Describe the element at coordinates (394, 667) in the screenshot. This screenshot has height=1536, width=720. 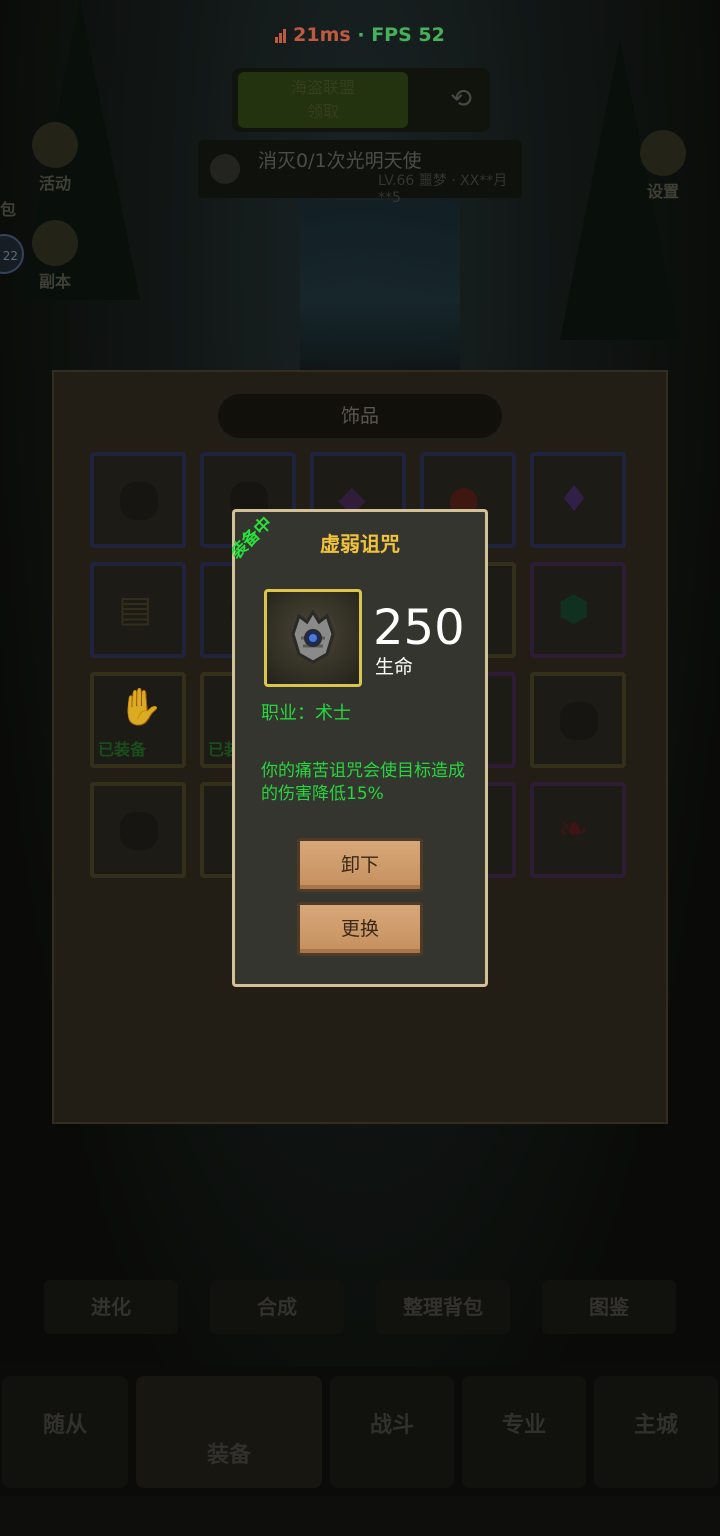
I see `stat-label: 生命` at that location.